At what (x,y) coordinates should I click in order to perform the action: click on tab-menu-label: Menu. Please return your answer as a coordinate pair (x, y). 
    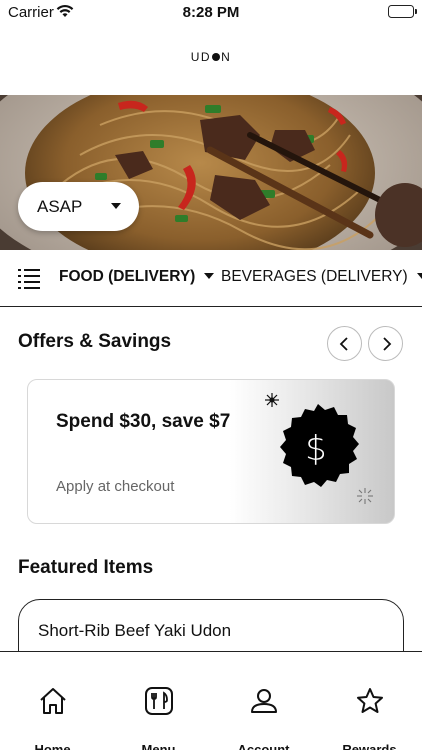
    Looking at the image, I should click on (158, 746).